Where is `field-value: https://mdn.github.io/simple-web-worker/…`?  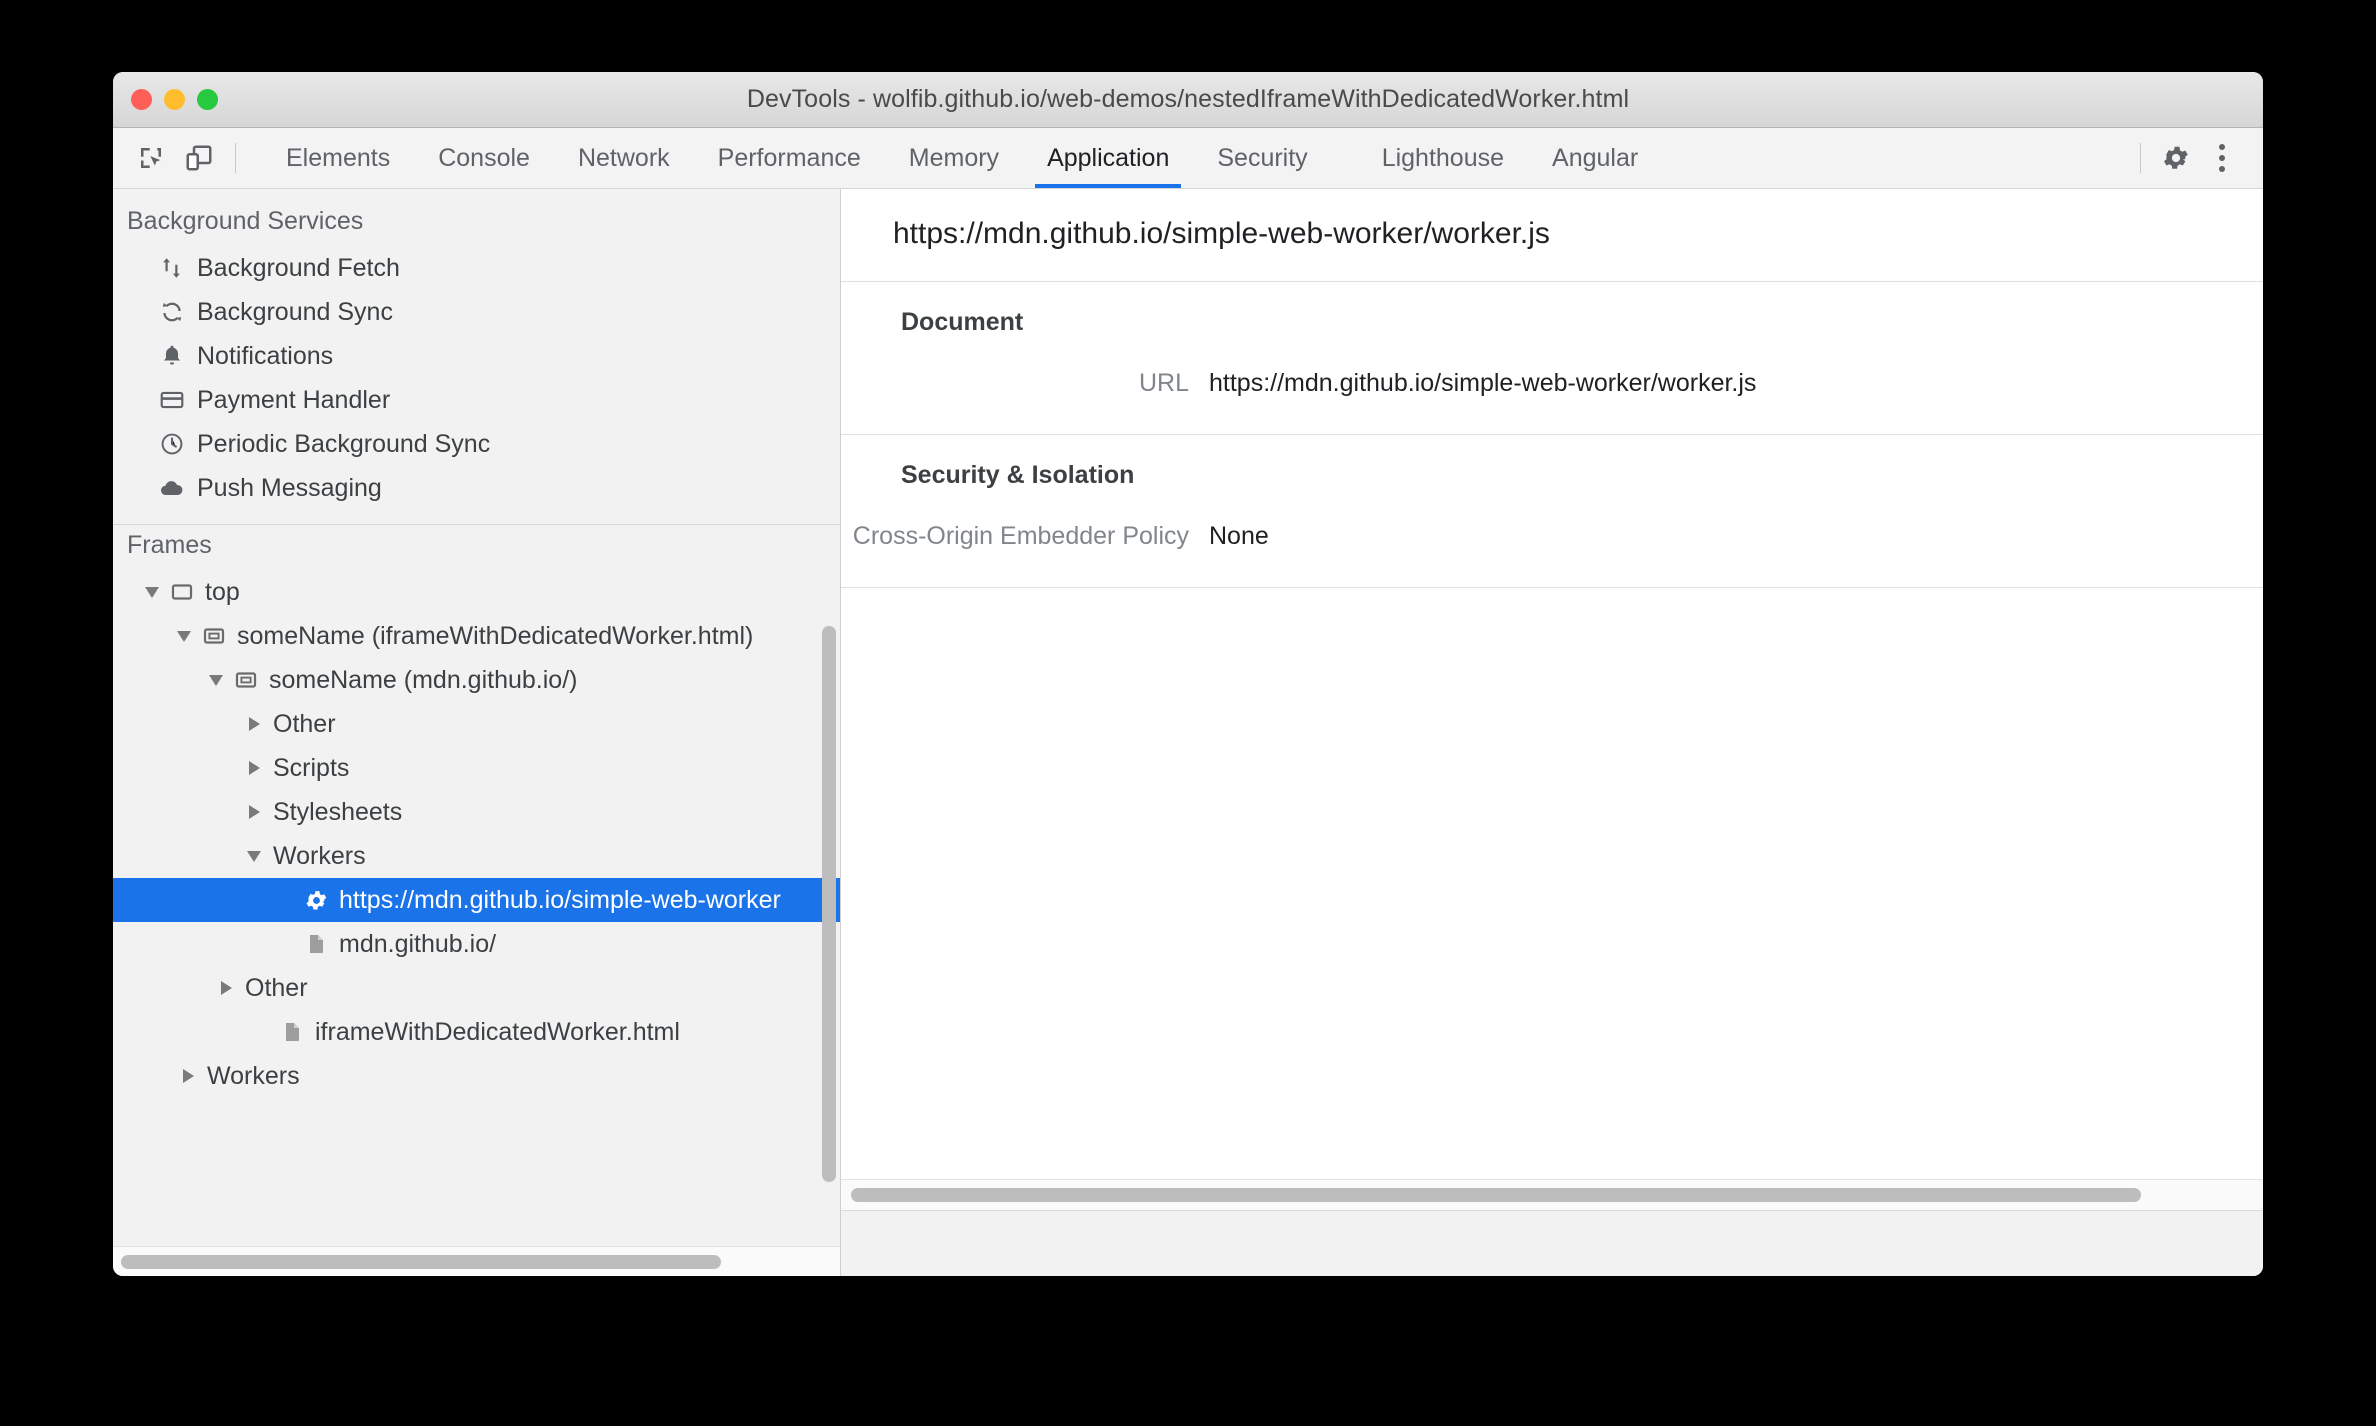 field-value: https://mdn.github.io/simple-web-worker/… is located at coordinates (1472, 383).